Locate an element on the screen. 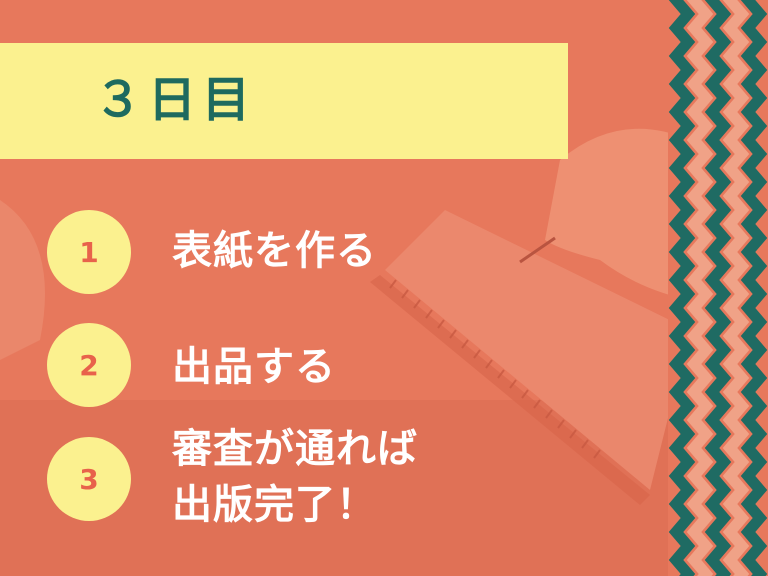  step-2-text: 出品する is located at coordinates (254, 367).